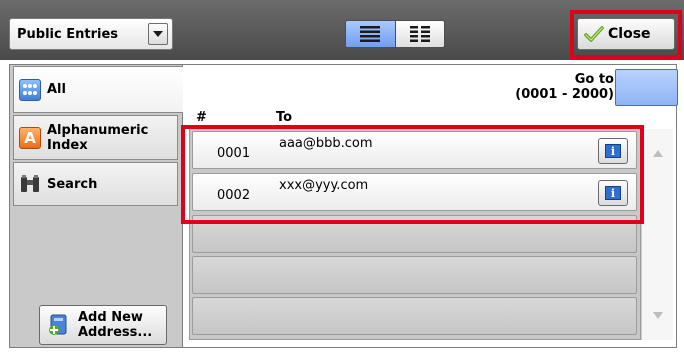  What do you see at coordinates (564, 94) in the screenshot?
I see `goto-range: (0001 - 2000)` at bounding box center [564, 94].